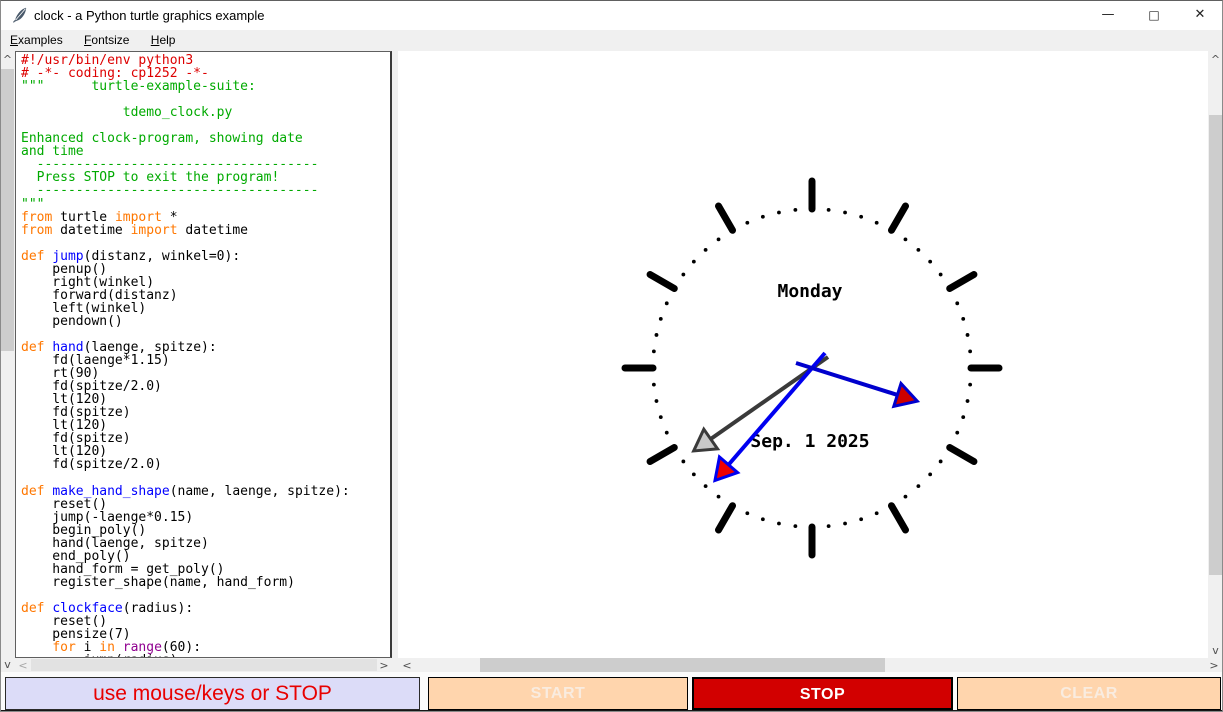 The height and width of the screenshot is (712, 1223). I want to click on python-feather-icon, so click(19, 15).